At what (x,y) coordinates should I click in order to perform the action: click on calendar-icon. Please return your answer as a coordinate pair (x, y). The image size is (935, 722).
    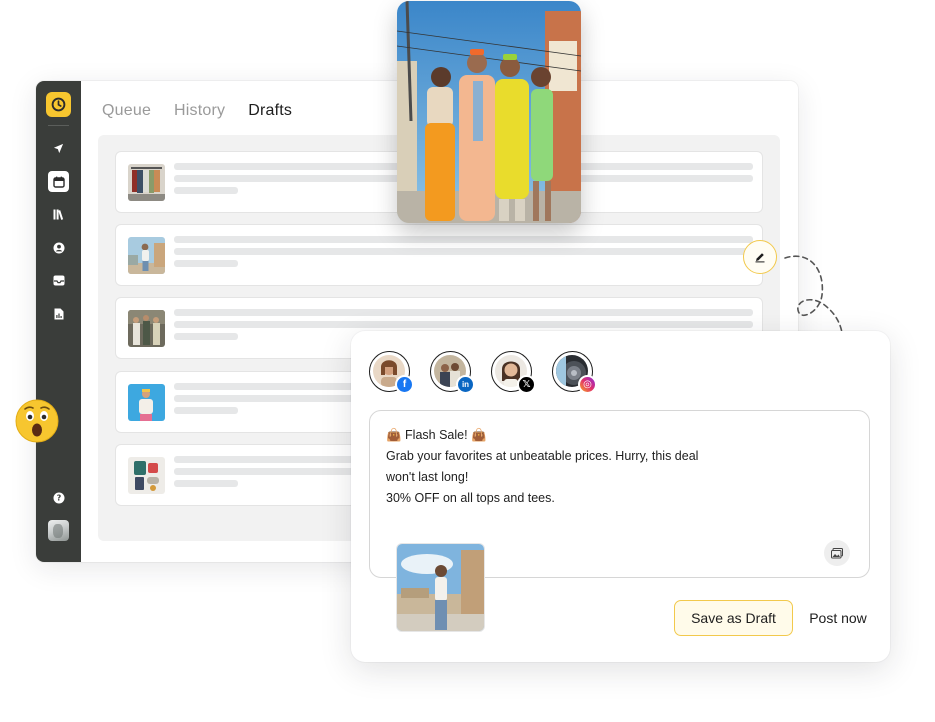
    Looking at the image, I should click on (58, 181).